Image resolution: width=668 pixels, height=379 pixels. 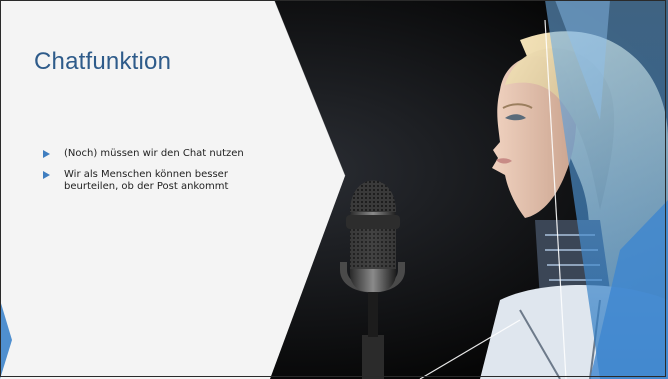 I want to click on bullet-item: (Noch) müssen wir den Chat nutzen, so click(x=158, y=154).